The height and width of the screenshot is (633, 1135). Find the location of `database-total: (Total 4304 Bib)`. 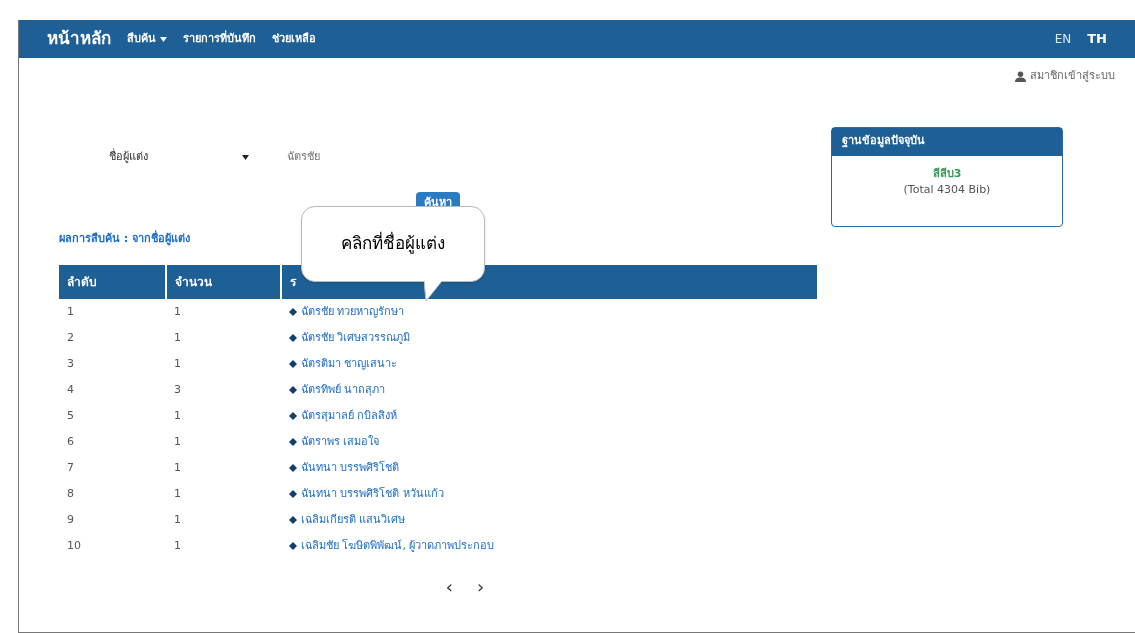

database-total: (Total 4304 Bib) is located at coordinates (947, 190).